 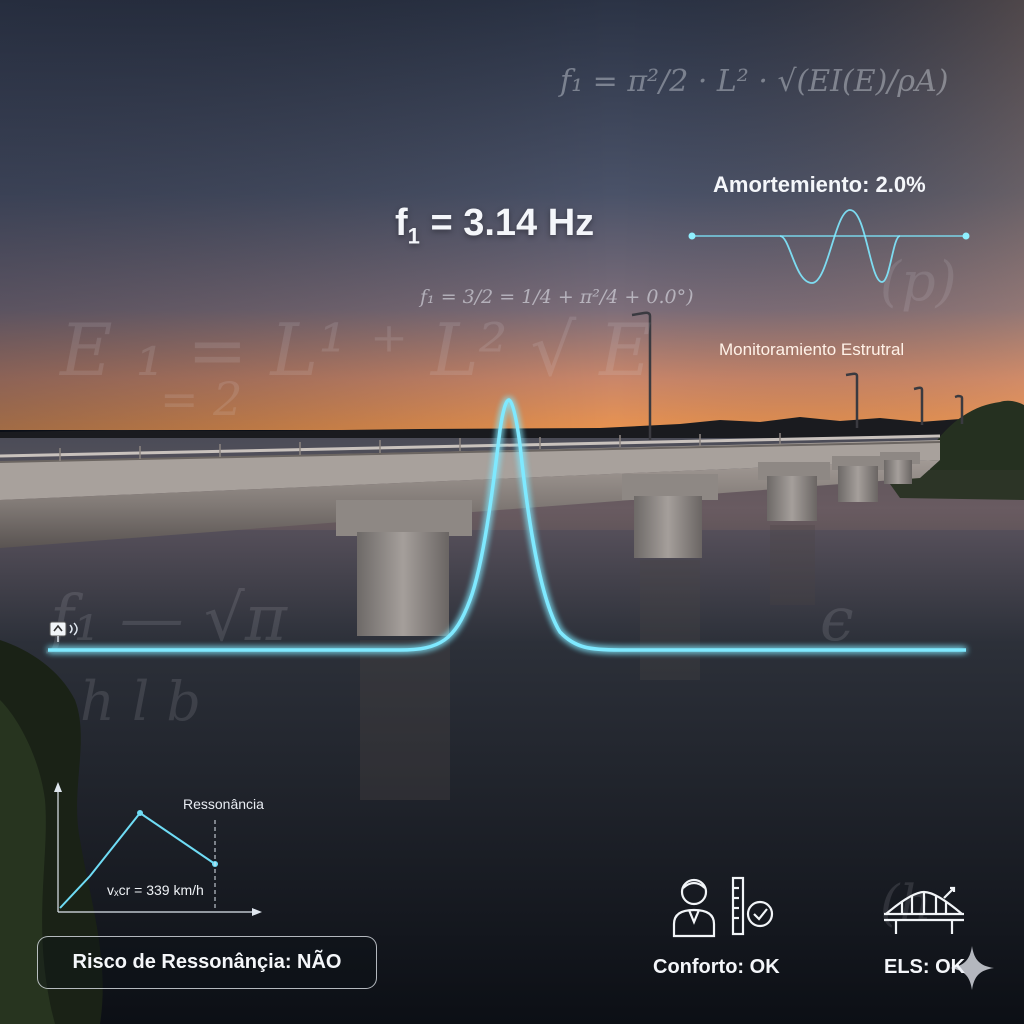 I want to click on sensor-icon, so click(x=68, y=634).